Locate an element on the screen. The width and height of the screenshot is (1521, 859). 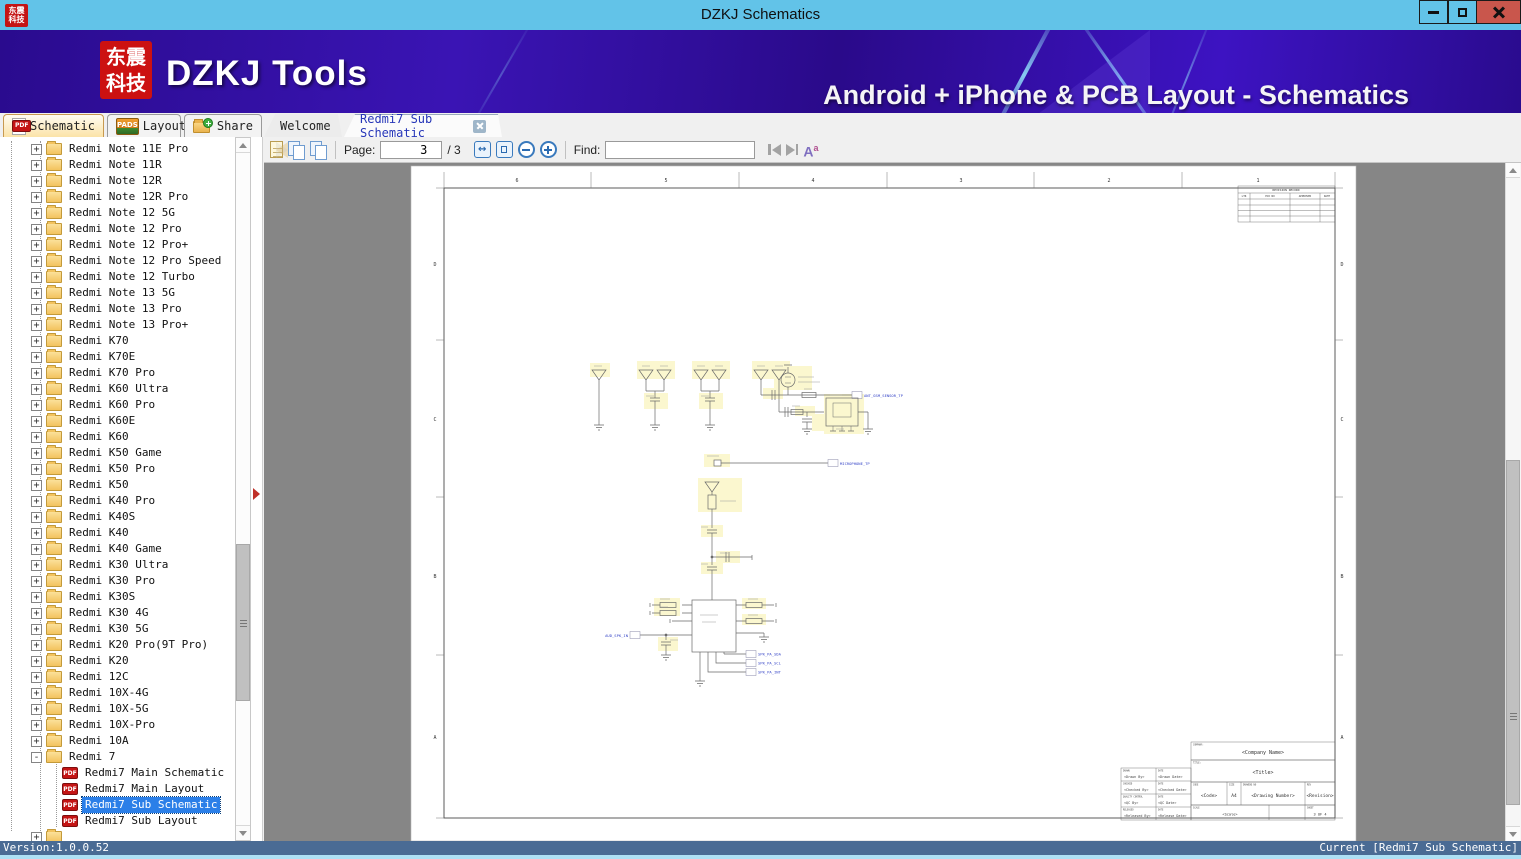
tree-item-folder: + Redmi K30 5G is located at coordinates (118, 629).